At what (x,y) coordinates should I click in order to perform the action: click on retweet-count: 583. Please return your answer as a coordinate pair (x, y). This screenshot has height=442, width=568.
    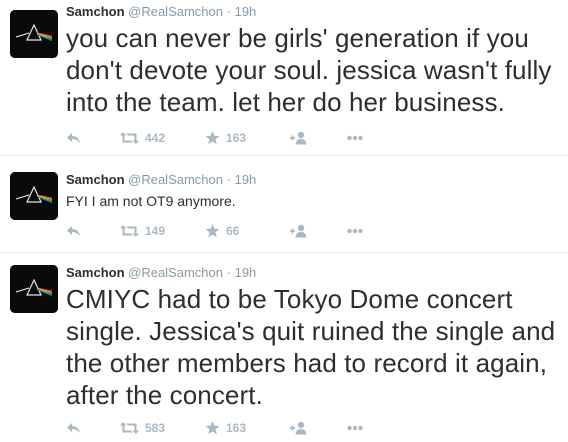
    Looking at the image, I should click on (155, 428).